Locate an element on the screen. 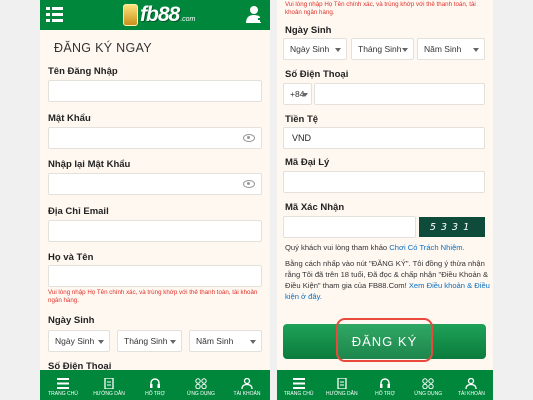 Image resolution: width=533 pixels, height=400 pixels. email-input is located at coordinates (155, 231).